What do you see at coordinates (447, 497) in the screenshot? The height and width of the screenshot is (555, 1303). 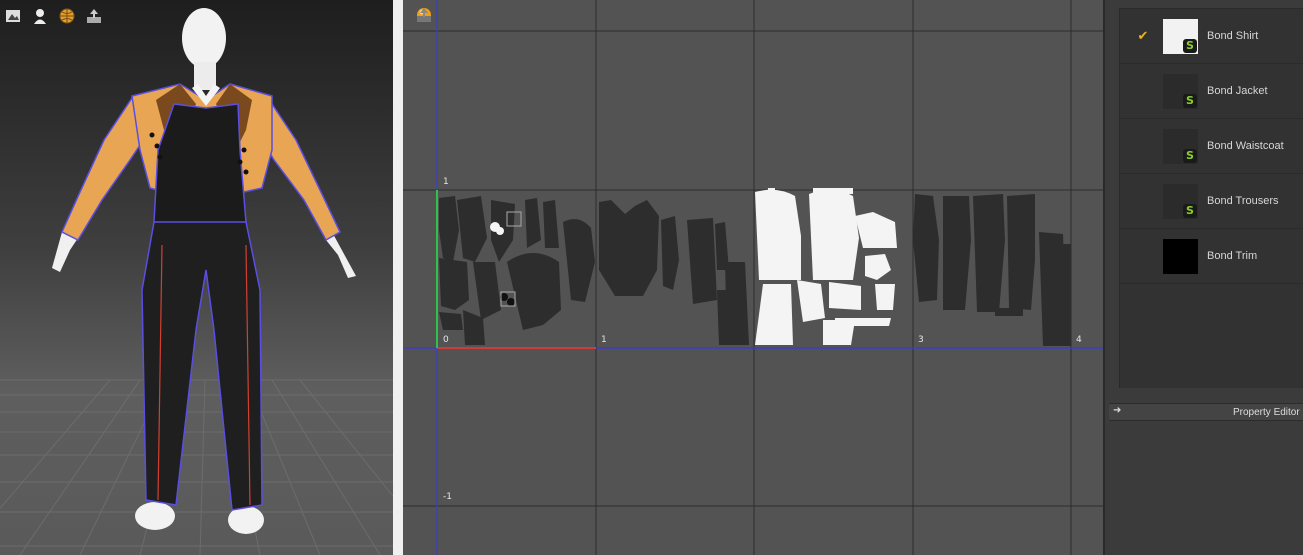 I see `y-axis-label-bottom: -1` at bounding box center [447, 497].